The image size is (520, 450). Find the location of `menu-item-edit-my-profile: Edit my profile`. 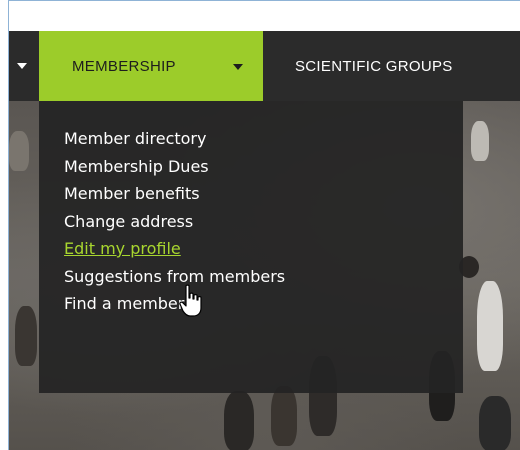

menu-item-edit-my-profile: Edit my profile is located at coordinates (174, 253).